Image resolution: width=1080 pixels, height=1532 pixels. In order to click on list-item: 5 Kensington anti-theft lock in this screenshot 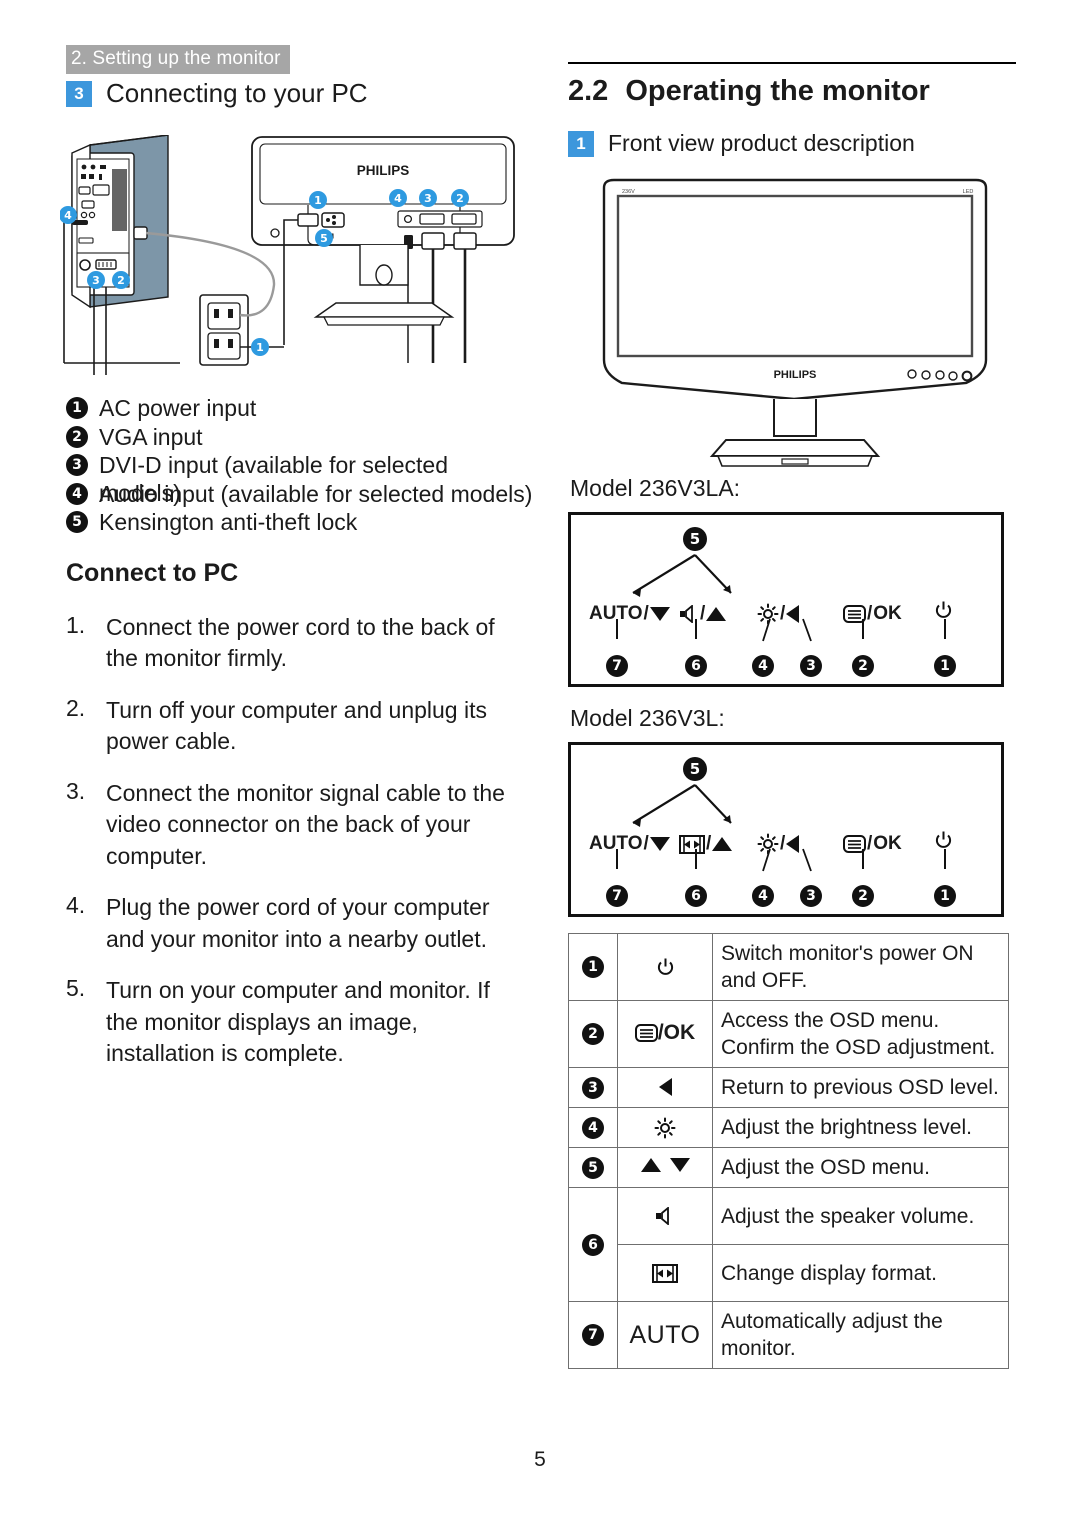, I will do `click(301, 522)`.